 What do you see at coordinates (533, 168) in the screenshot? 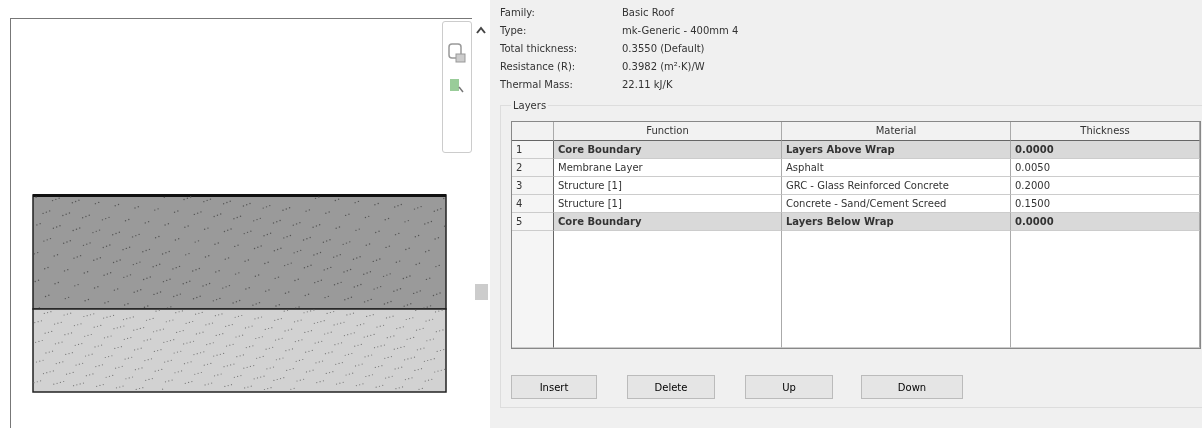
I see `row-number: 2` at bounding box center [533, 168].